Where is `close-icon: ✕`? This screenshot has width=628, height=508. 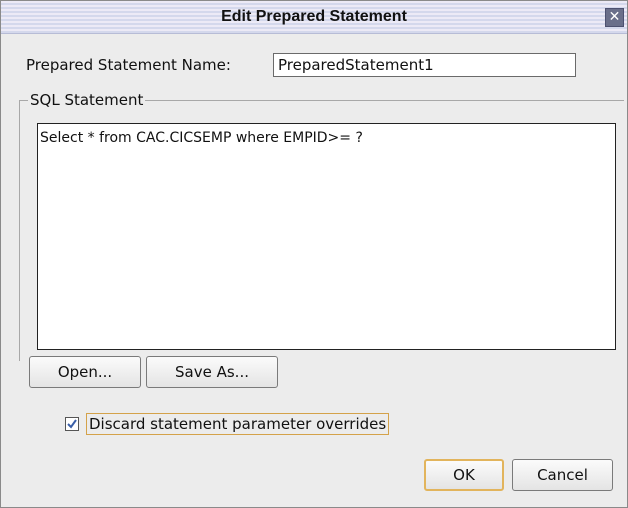 close-icon: ✕ is located at coordinates (614, 17).